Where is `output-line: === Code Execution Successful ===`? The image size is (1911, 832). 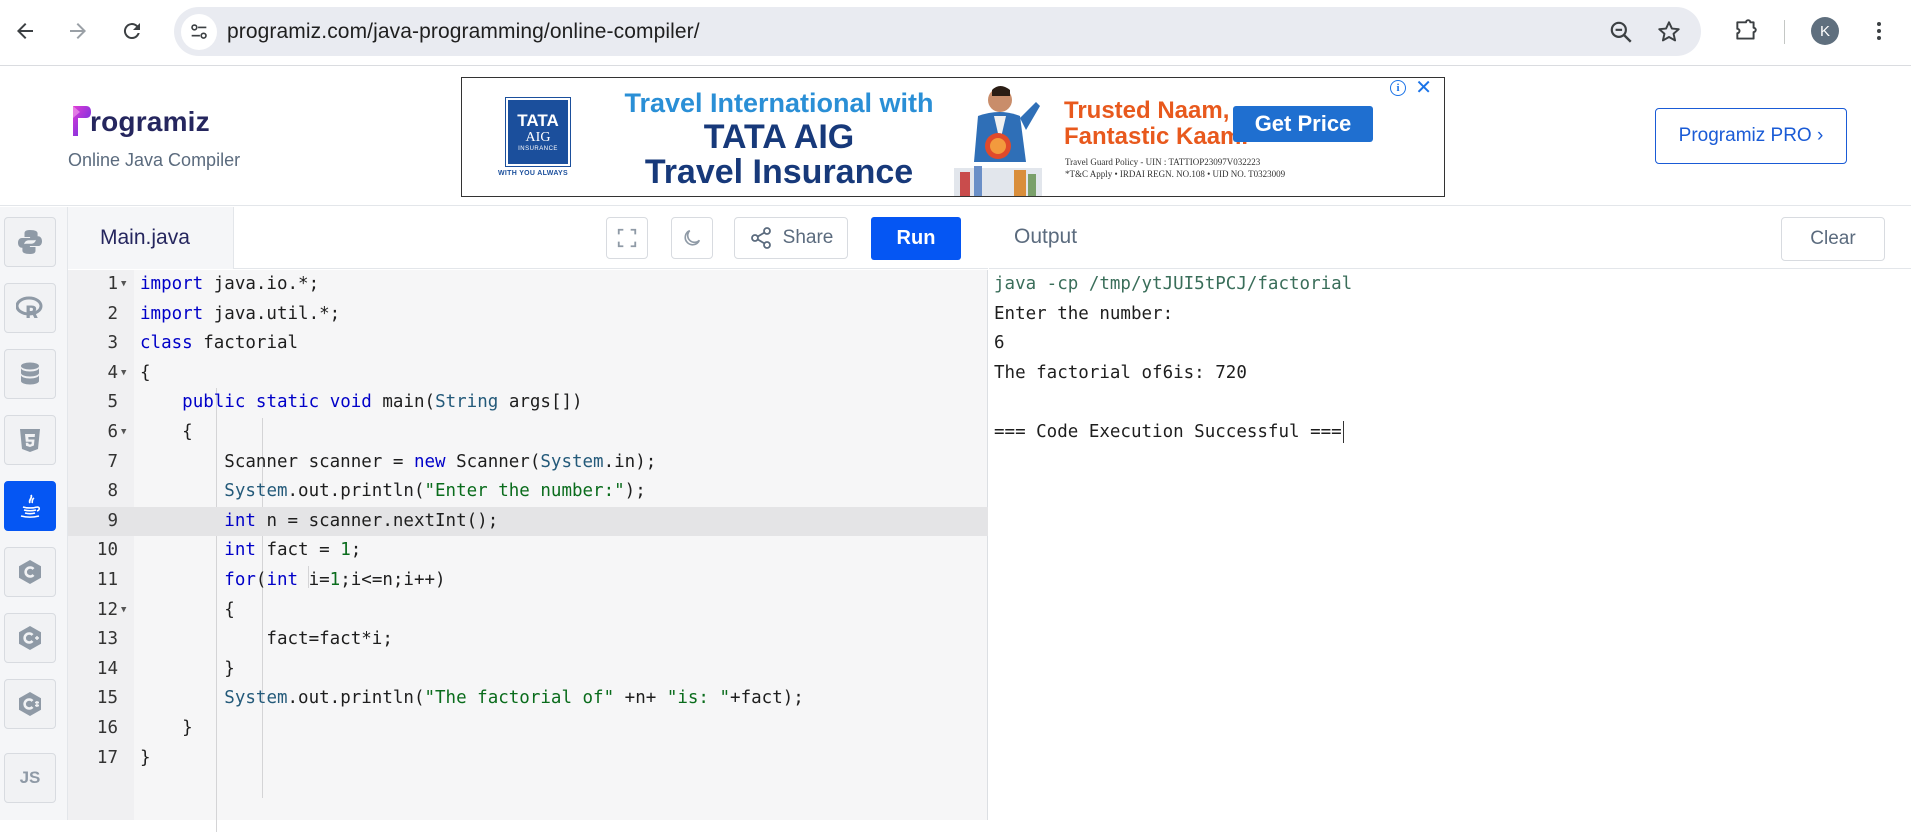 output-line: === Code Execution Successful === is located at coordinates (1169, 433).